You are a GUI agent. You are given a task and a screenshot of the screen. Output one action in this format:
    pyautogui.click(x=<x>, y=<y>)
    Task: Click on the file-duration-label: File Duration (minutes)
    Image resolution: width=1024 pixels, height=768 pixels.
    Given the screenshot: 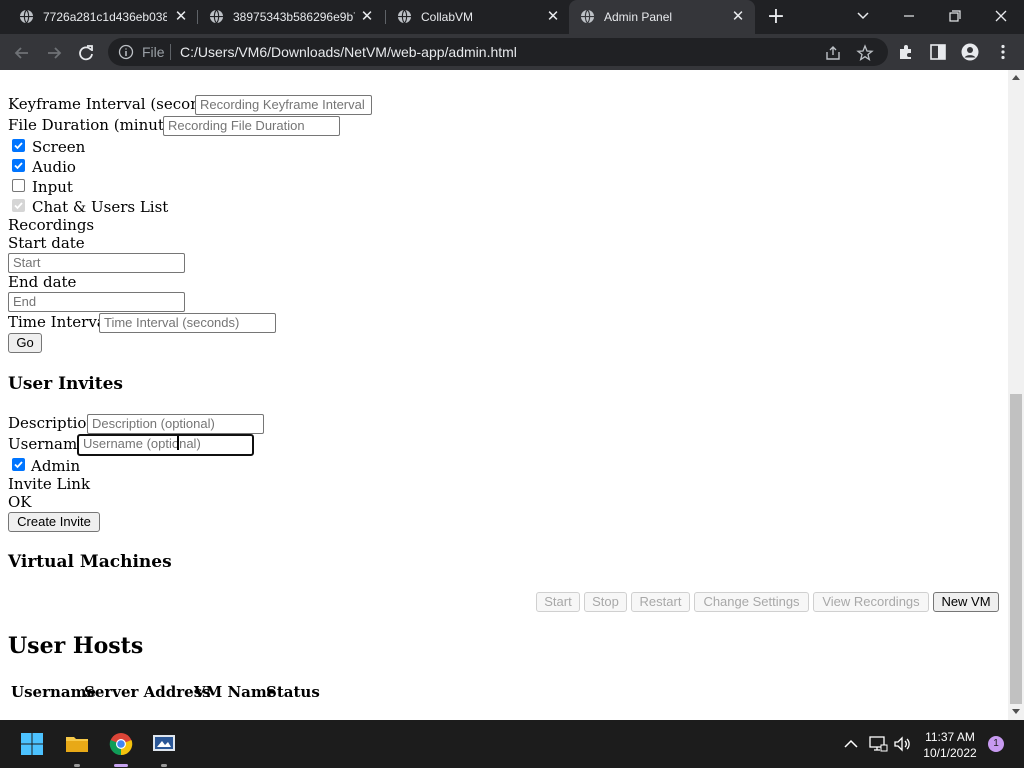 What is the action you would take?
    pyautogui.click(x=97, y=125)
    